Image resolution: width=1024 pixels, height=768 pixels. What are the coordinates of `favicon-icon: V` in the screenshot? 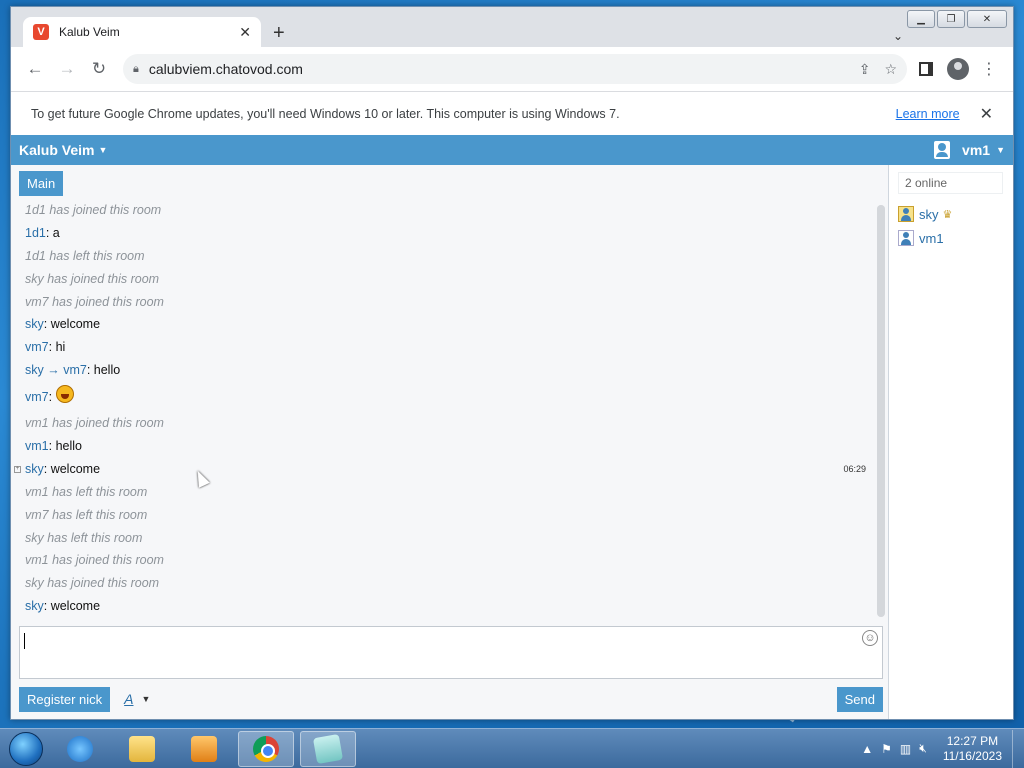 It's located at (41, 32).